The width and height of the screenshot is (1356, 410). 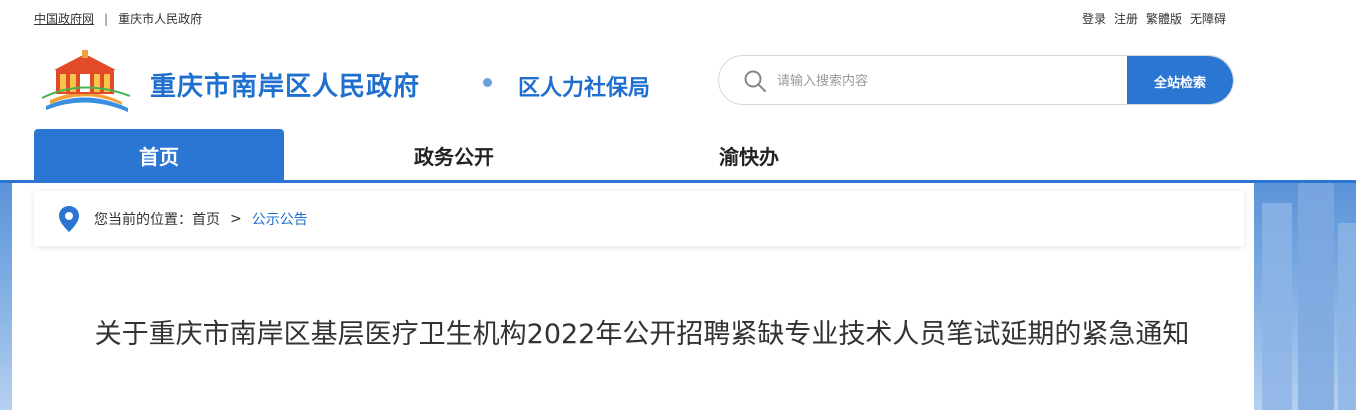 I want to click on breadcrumb-prefix: 您当前的位置：, so click(x=143, y=219).